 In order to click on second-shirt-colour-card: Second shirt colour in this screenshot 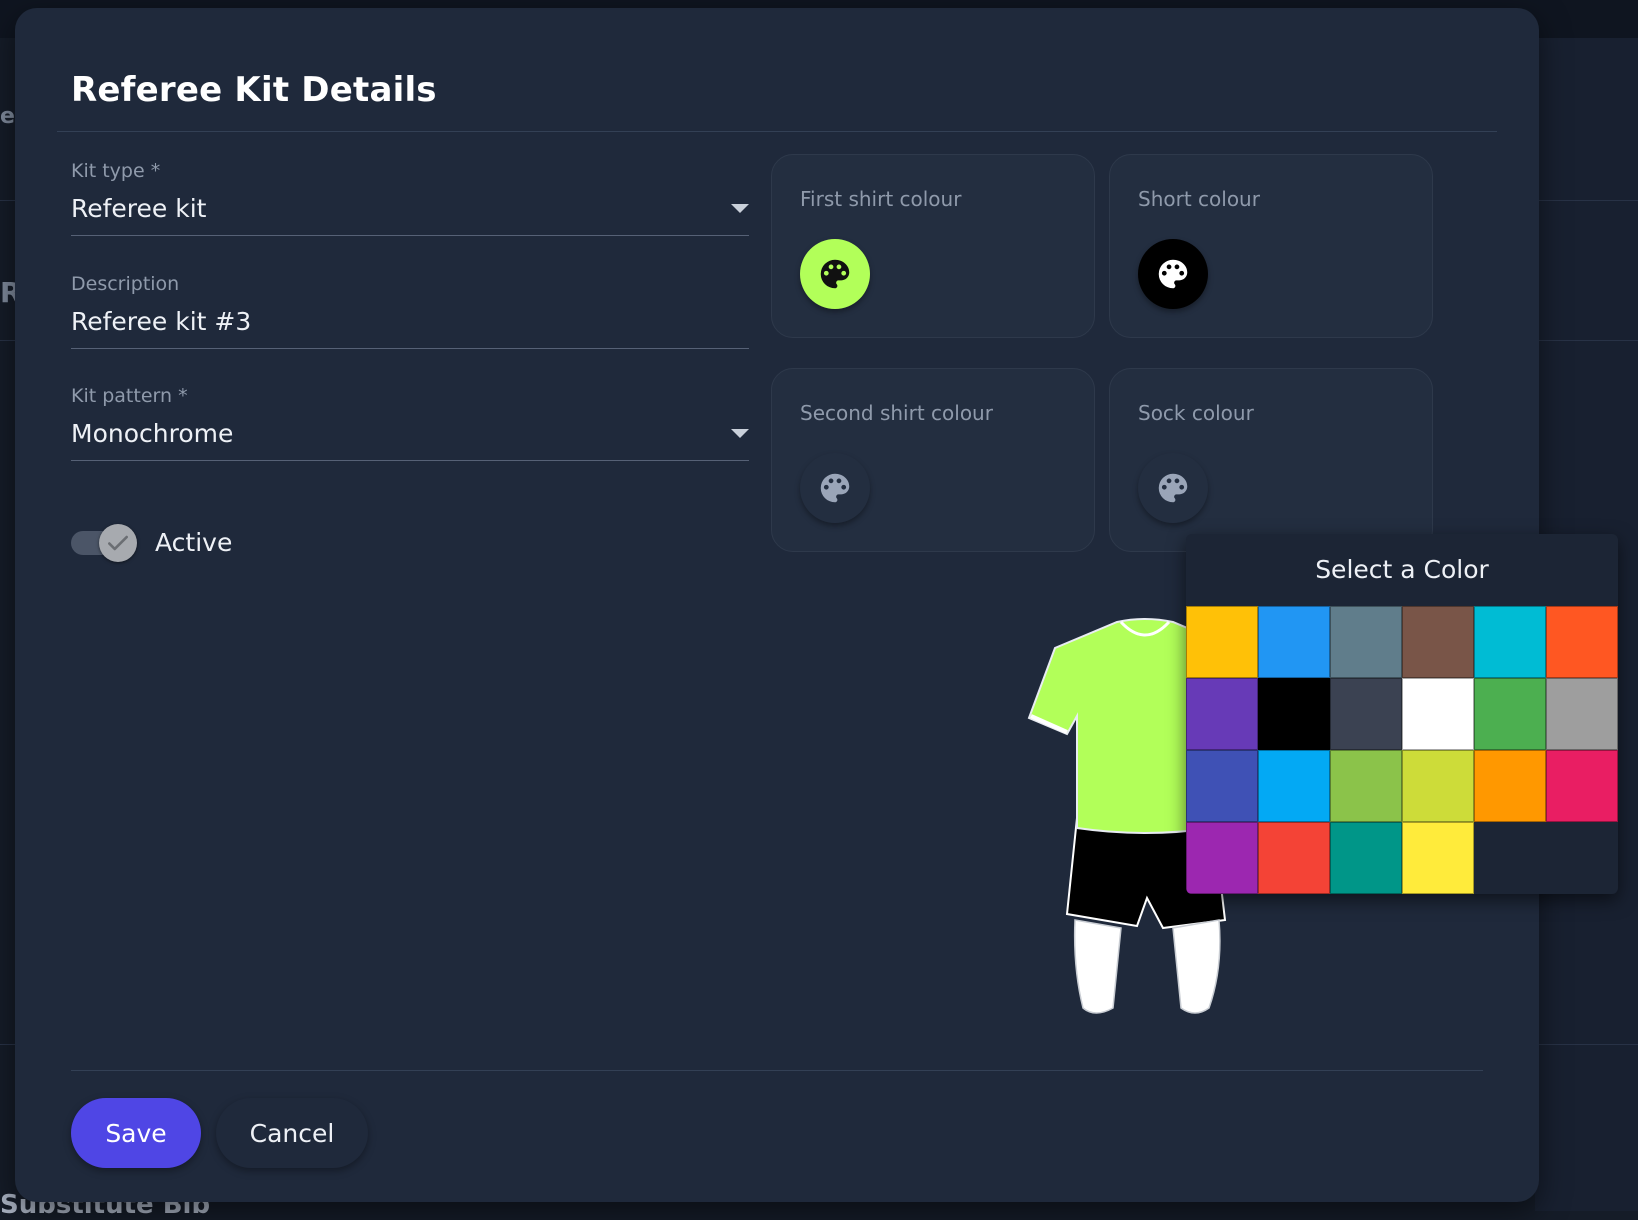, I will do `click(933, 460)`.